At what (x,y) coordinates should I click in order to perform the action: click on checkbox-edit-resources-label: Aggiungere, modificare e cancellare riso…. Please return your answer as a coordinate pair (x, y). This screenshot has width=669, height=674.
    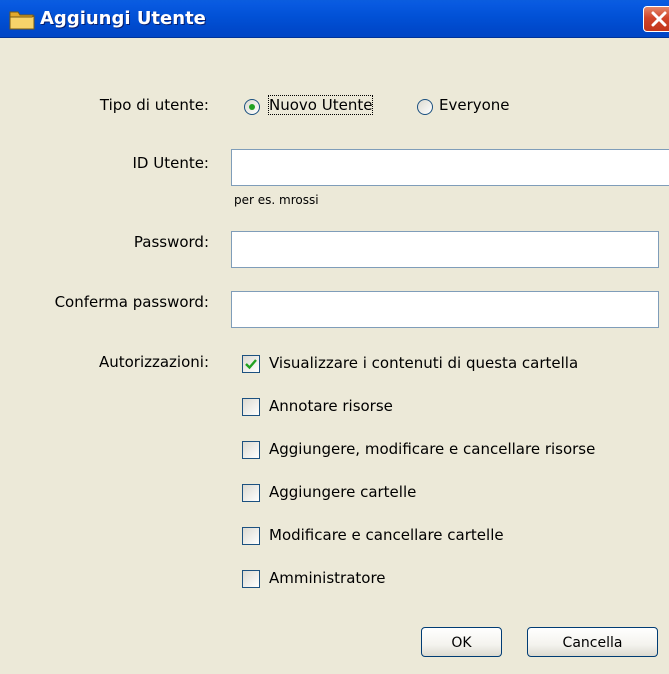
    Looking at the image, I should click on (432, 449).